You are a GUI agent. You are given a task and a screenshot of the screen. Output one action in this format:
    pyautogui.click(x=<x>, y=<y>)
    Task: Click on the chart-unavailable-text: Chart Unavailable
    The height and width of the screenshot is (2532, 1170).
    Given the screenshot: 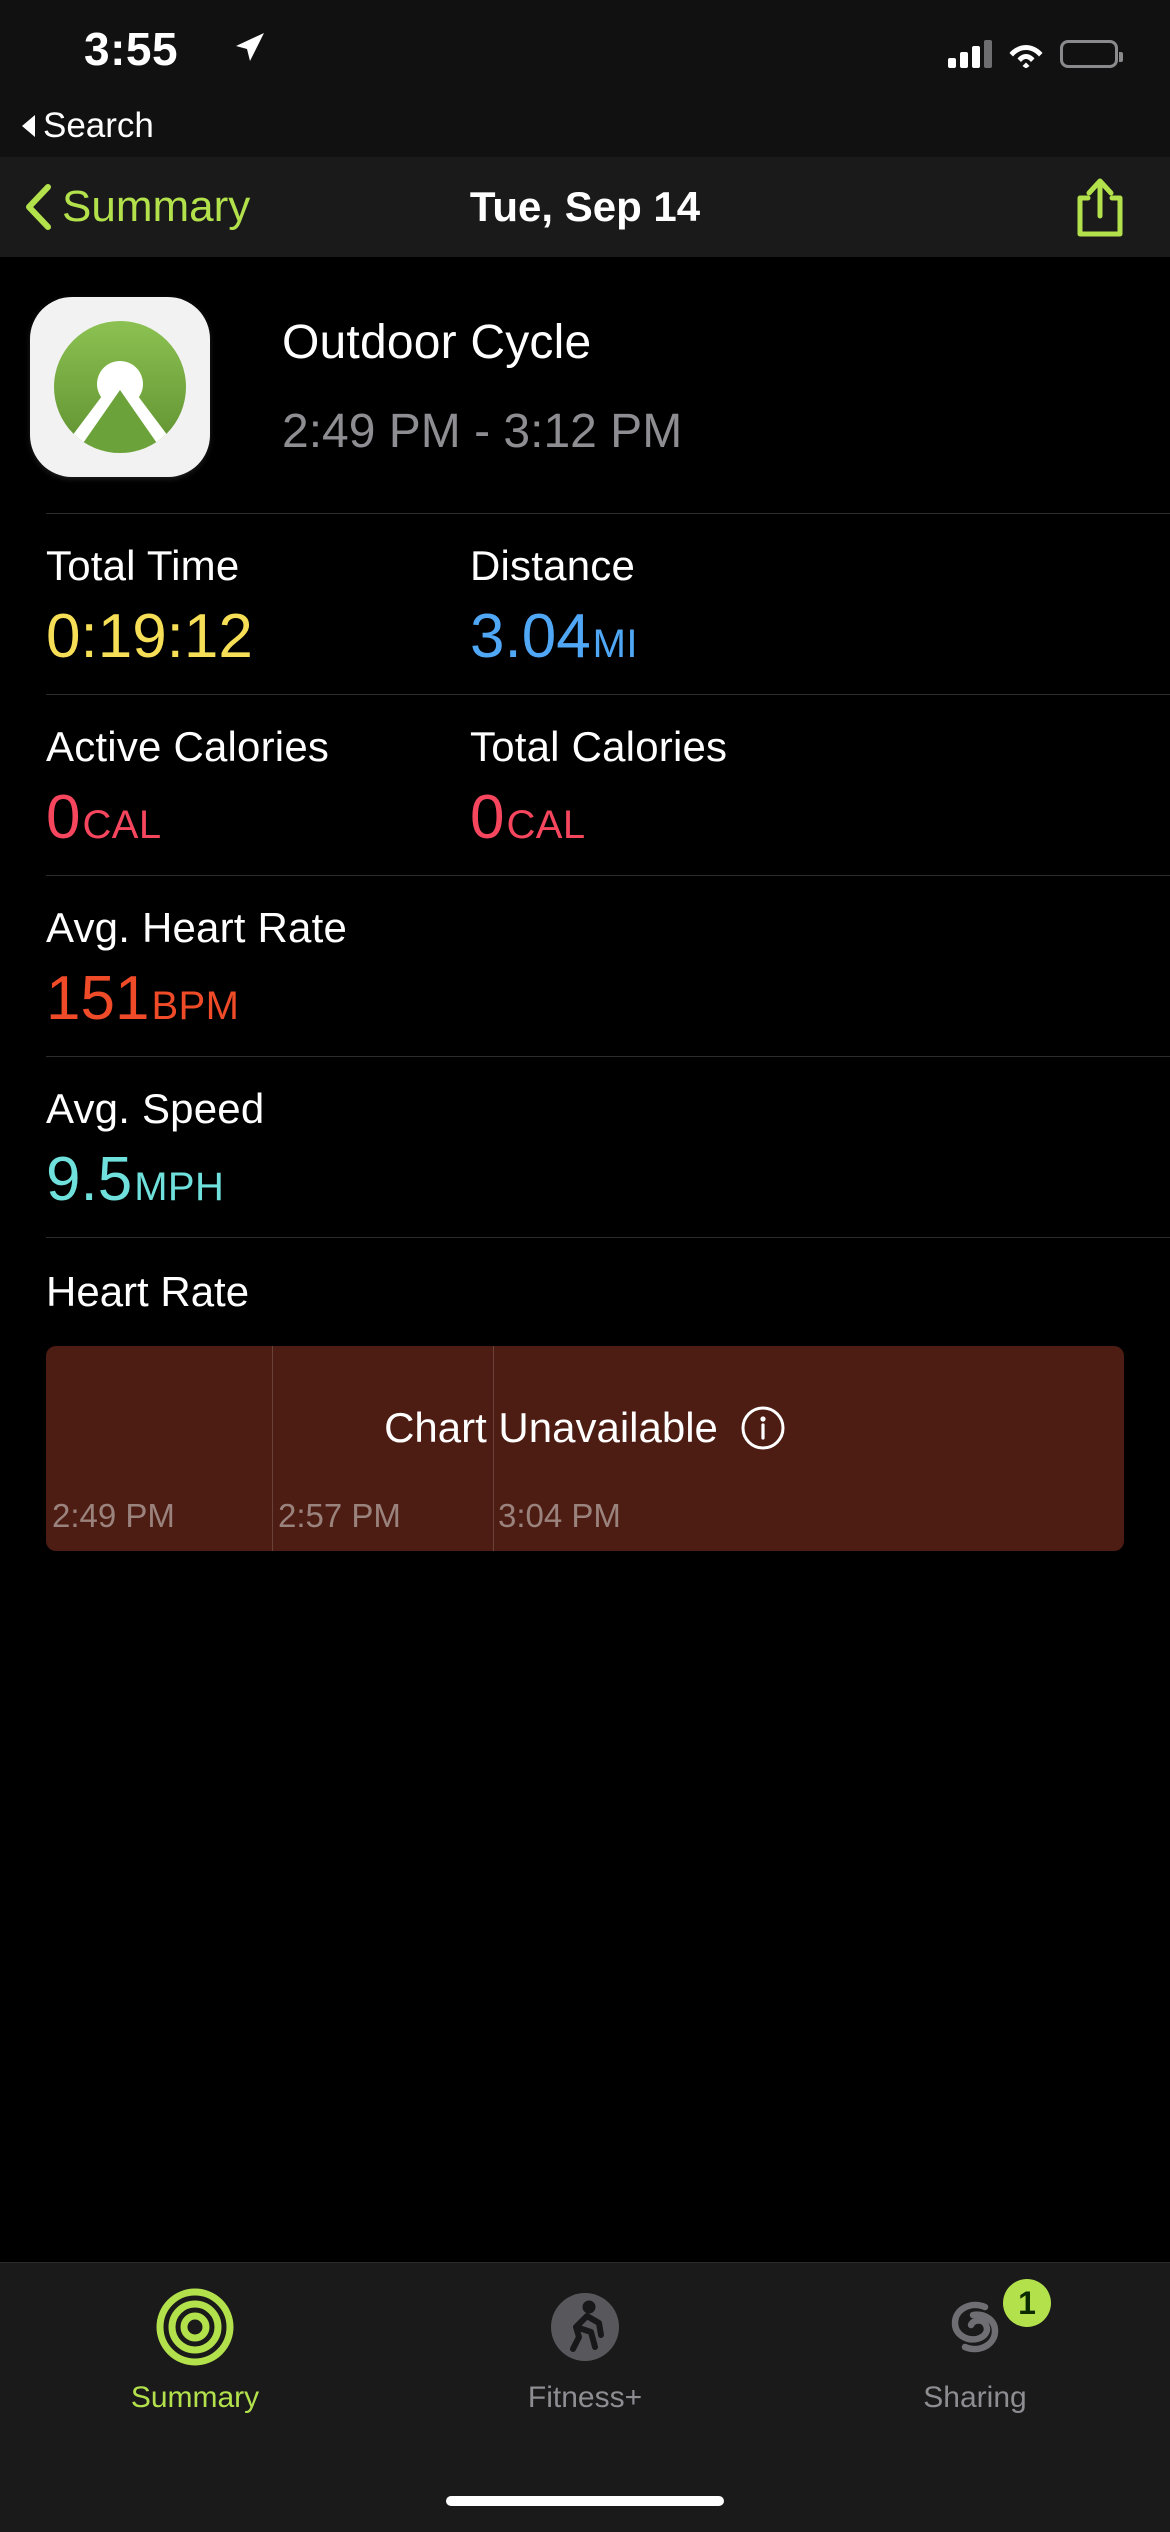 What is the action you would take?
    pyautogui.click(x=551, y=1427)
    